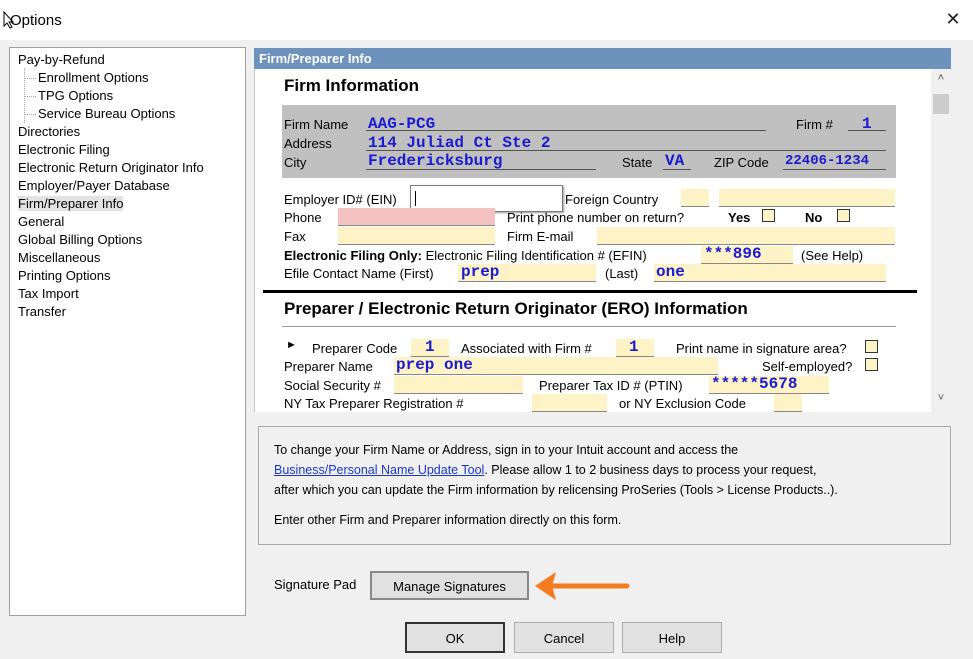  What do you see at coordinates (941, 402) in the screenshot?
I see `scroll-down-icon: ˅` at bounding box center [941, 402].